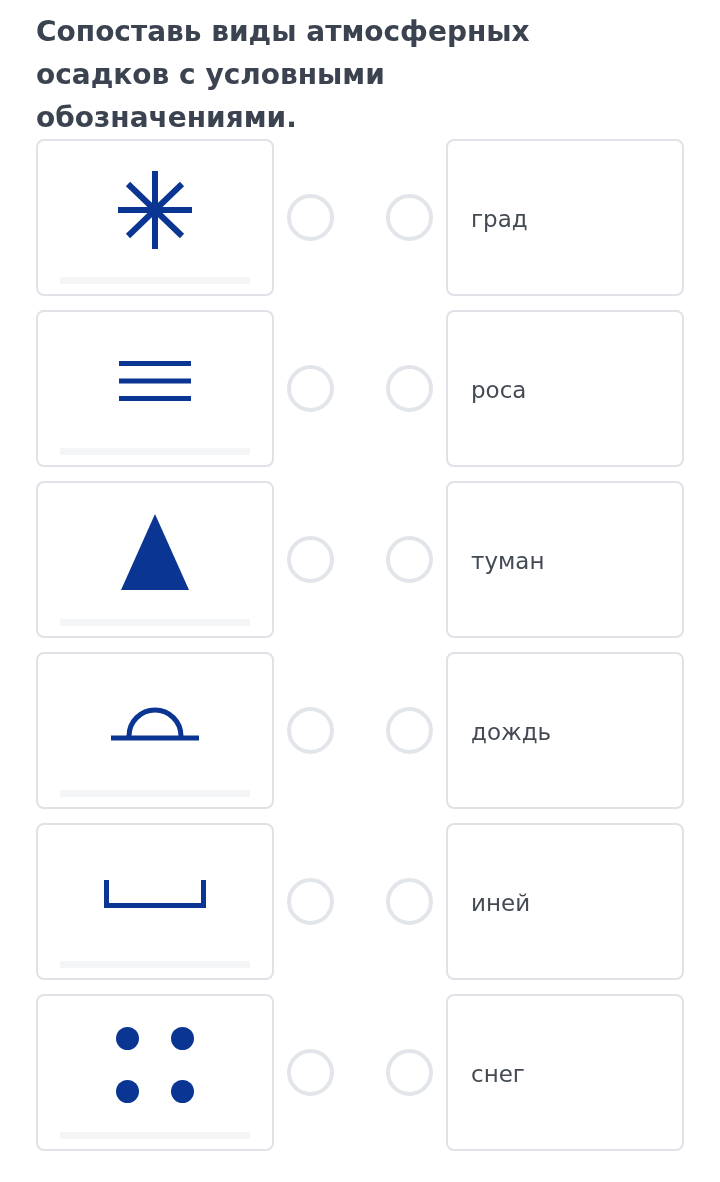 This screenshot has height=1182, width=720. What do you see at coordinates (565, 217) in the screenshot?
I see `answer-card: град` at bounding box center [565, 217].